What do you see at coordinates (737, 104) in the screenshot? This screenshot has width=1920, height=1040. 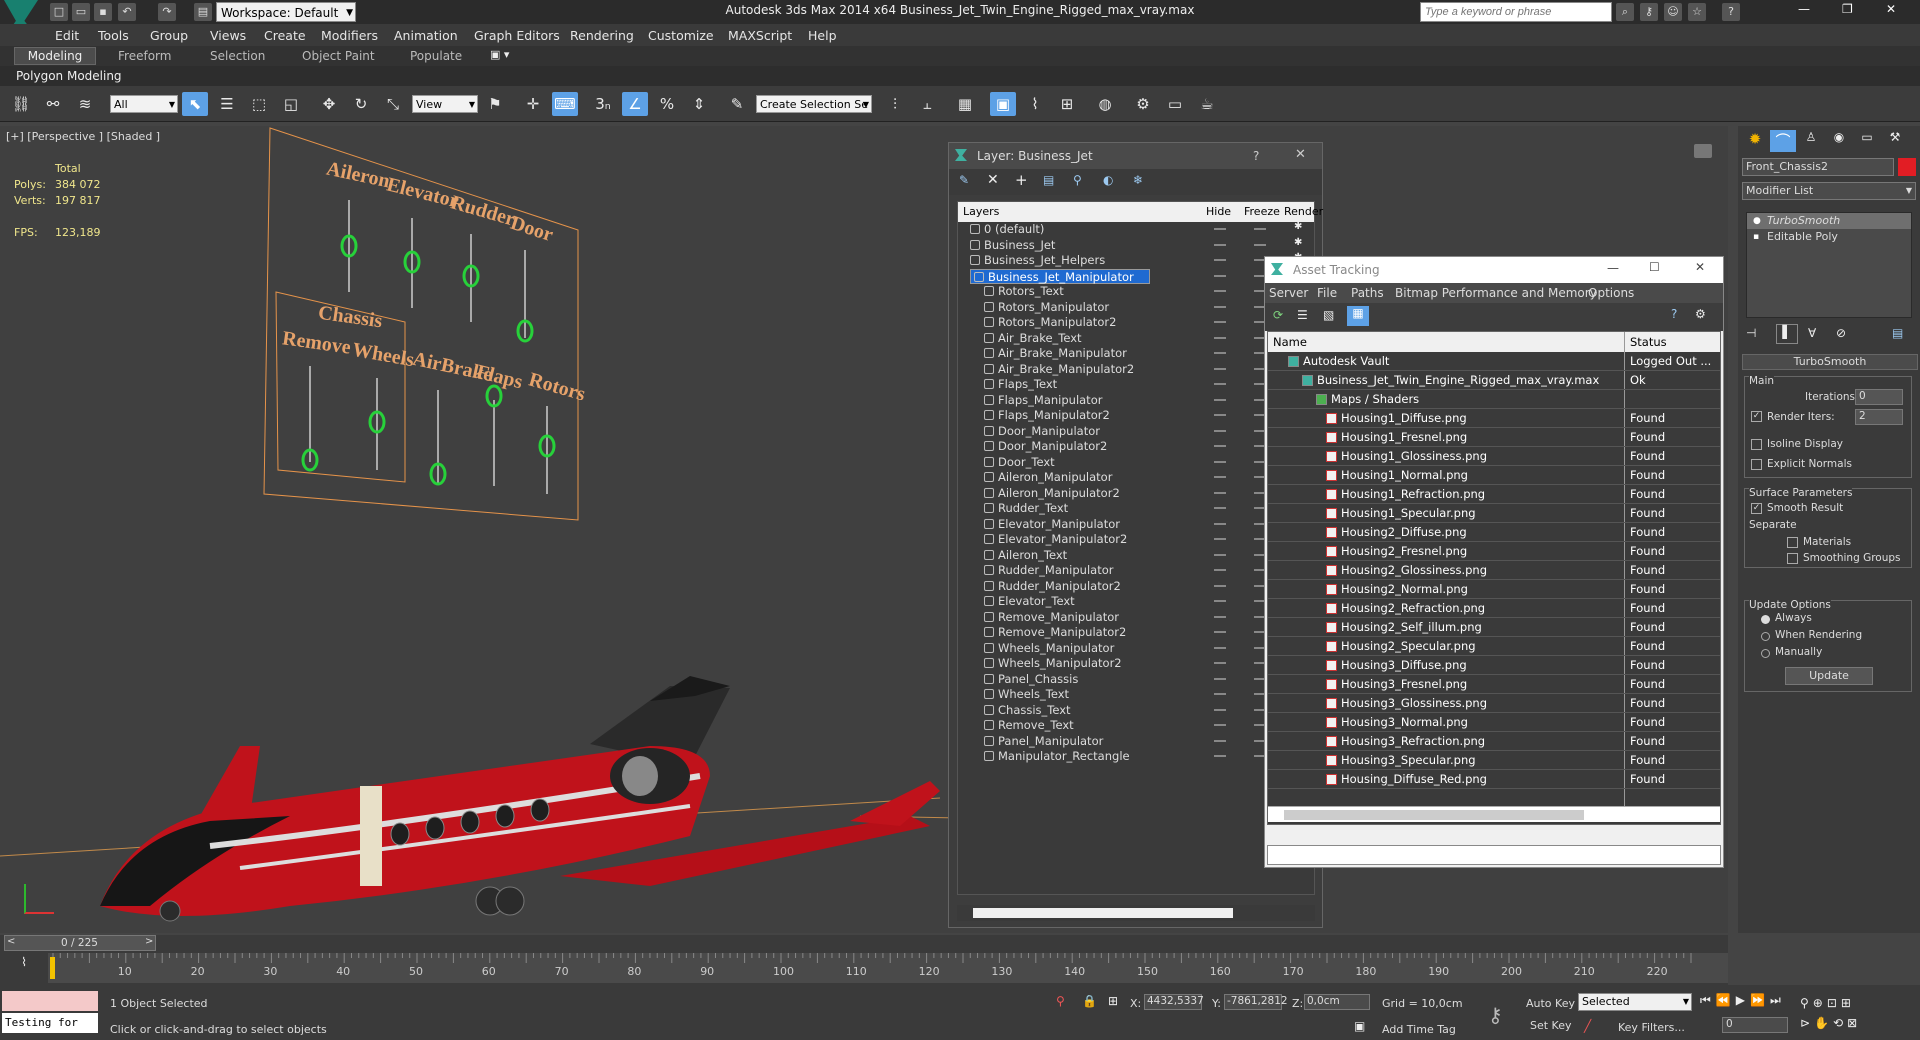 I see `edit-named-selection-icon: ✎` at bounding box center [737, 104].